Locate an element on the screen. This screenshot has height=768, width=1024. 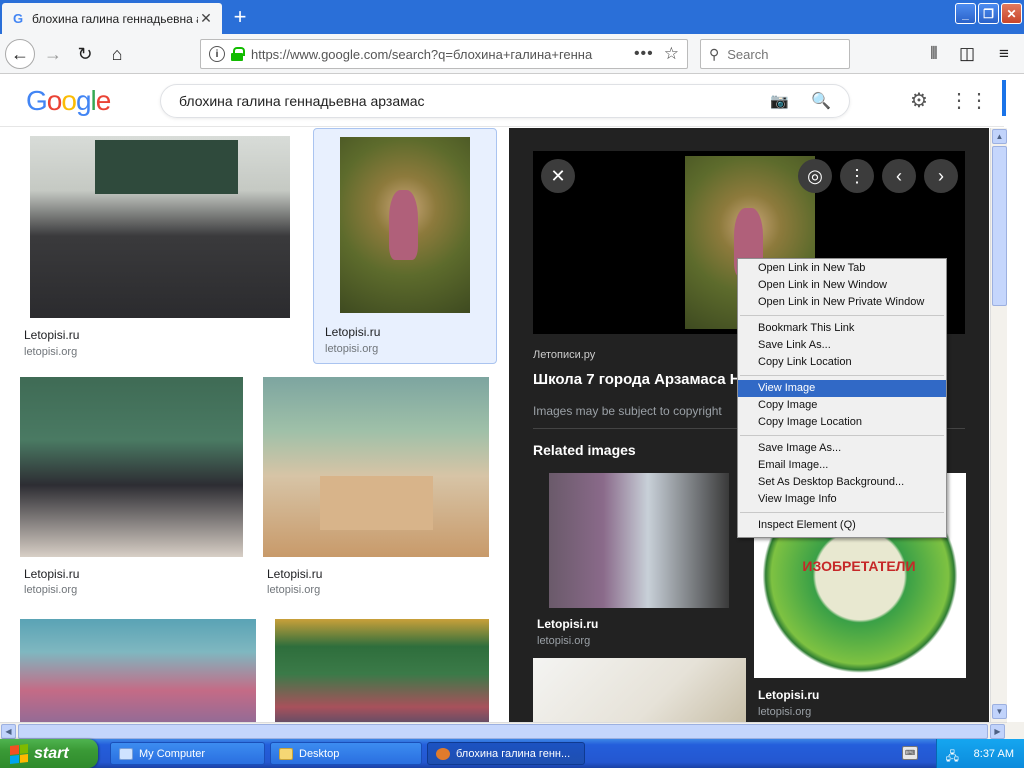
forward-button: → is located at coordinates (53, 54).